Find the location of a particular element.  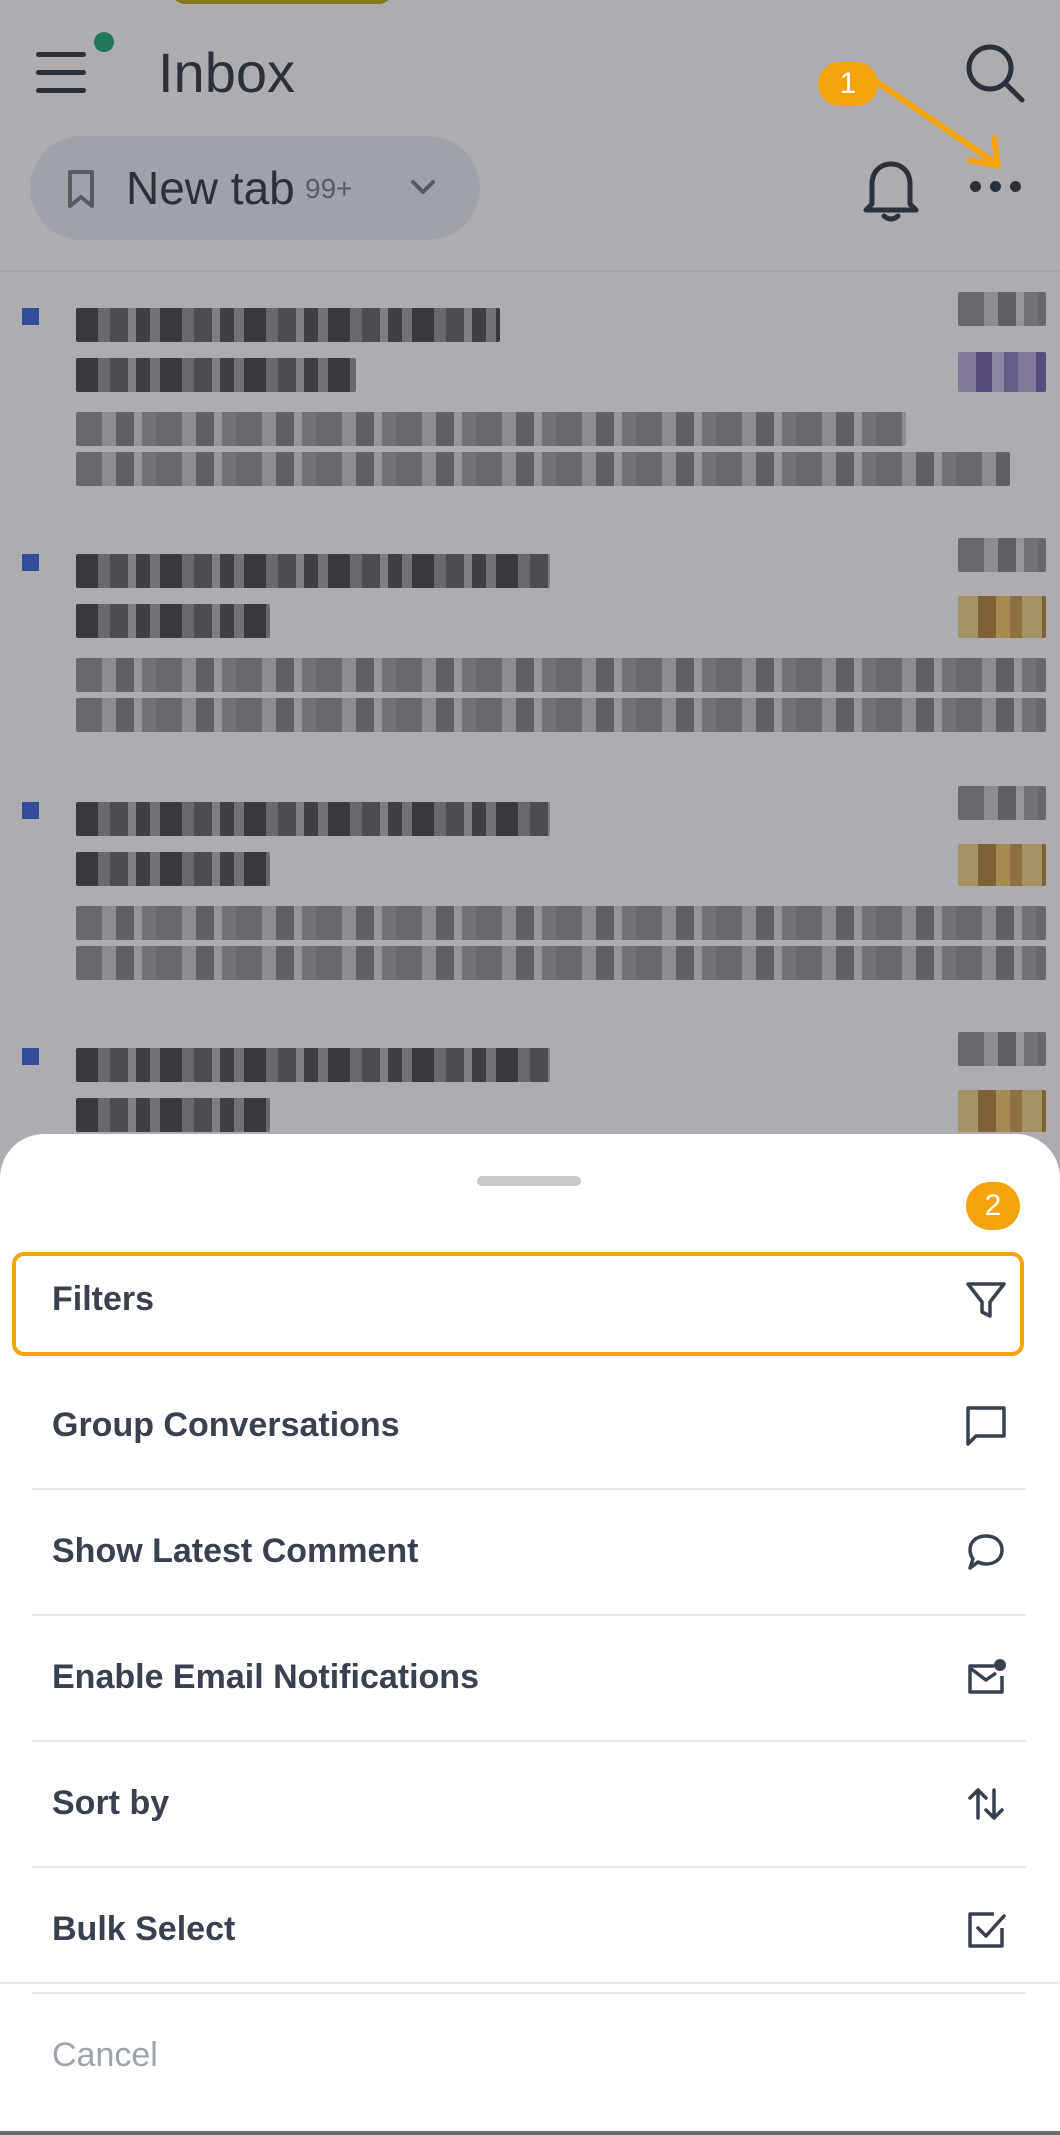

menu-item-label: Group Conversations is located at coordinates (226, 1425).